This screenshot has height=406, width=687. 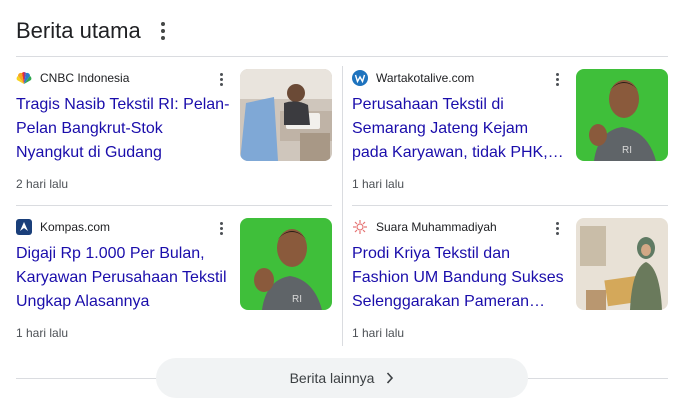 I want to click on cnbc-peacock-icon, so click(x=24, y=78).